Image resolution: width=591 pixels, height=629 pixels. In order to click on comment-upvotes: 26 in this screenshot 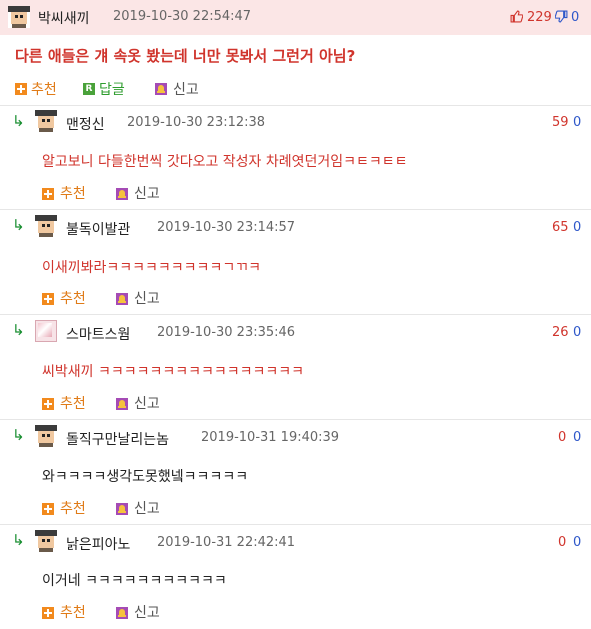, I will do `click(560, 332)`.